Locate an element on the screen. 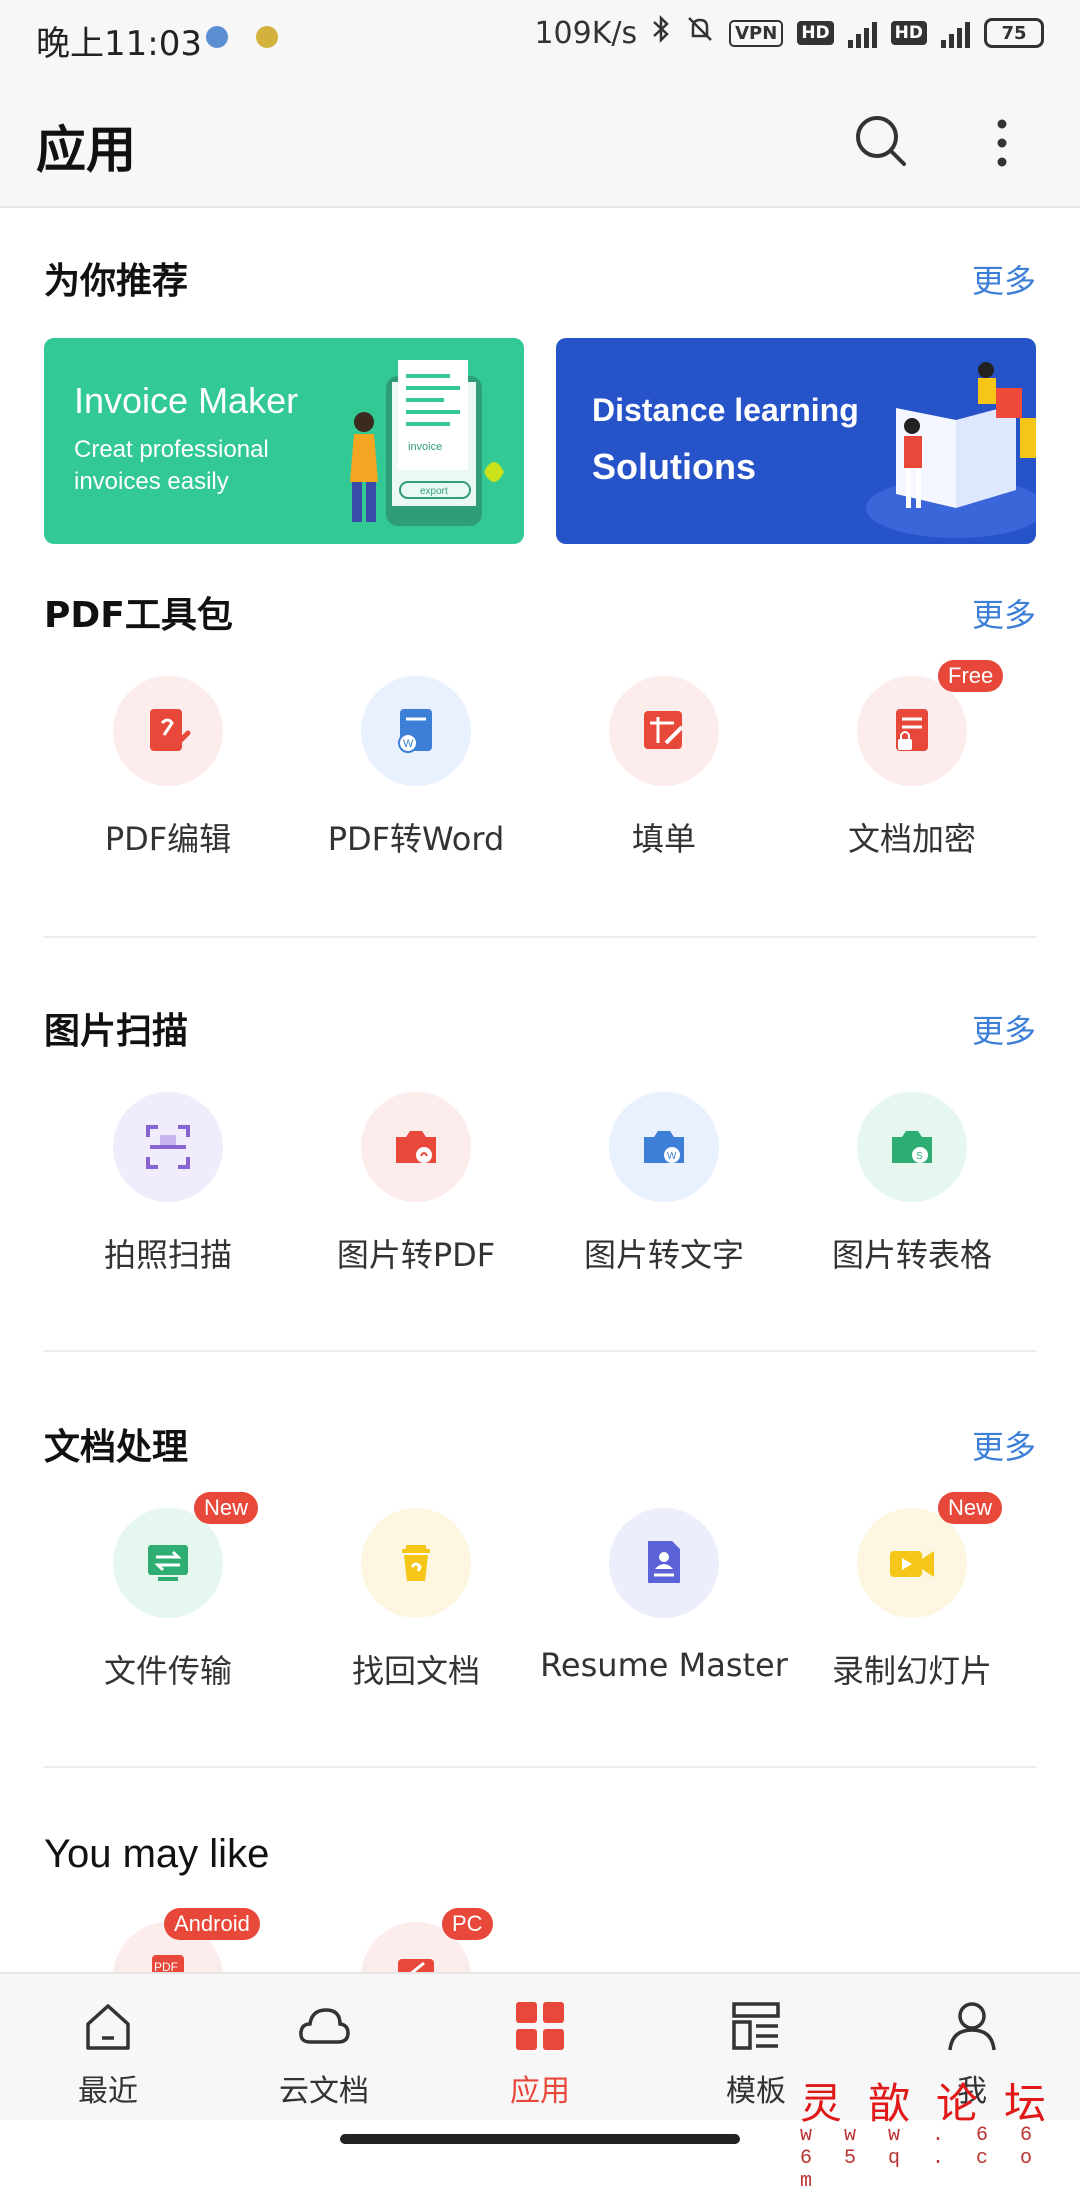 Image resolution: width=1080 pixels, height=2193 pixels. section-title-you-may-like: You may like is located at coordinates (157, 1854).